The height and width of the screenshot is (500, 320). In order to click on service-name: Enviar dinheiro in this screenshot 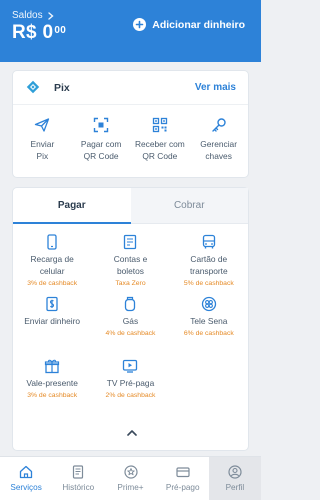, I will do `click(52, 321)`.